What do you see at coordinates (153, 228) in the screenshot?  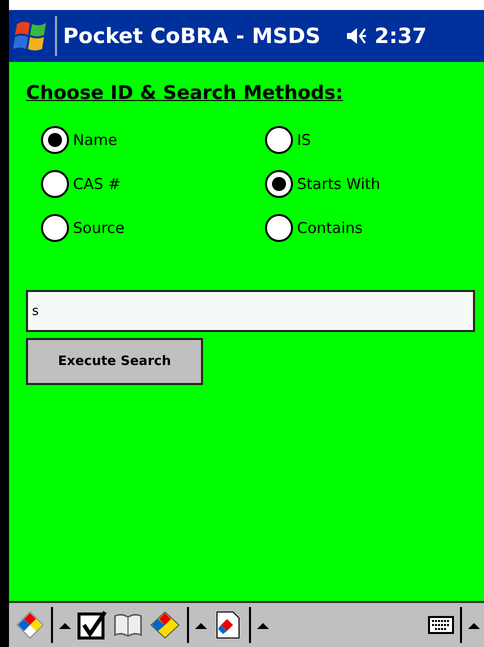 I see `radio-option: Source` at bounding box center [153, 228].